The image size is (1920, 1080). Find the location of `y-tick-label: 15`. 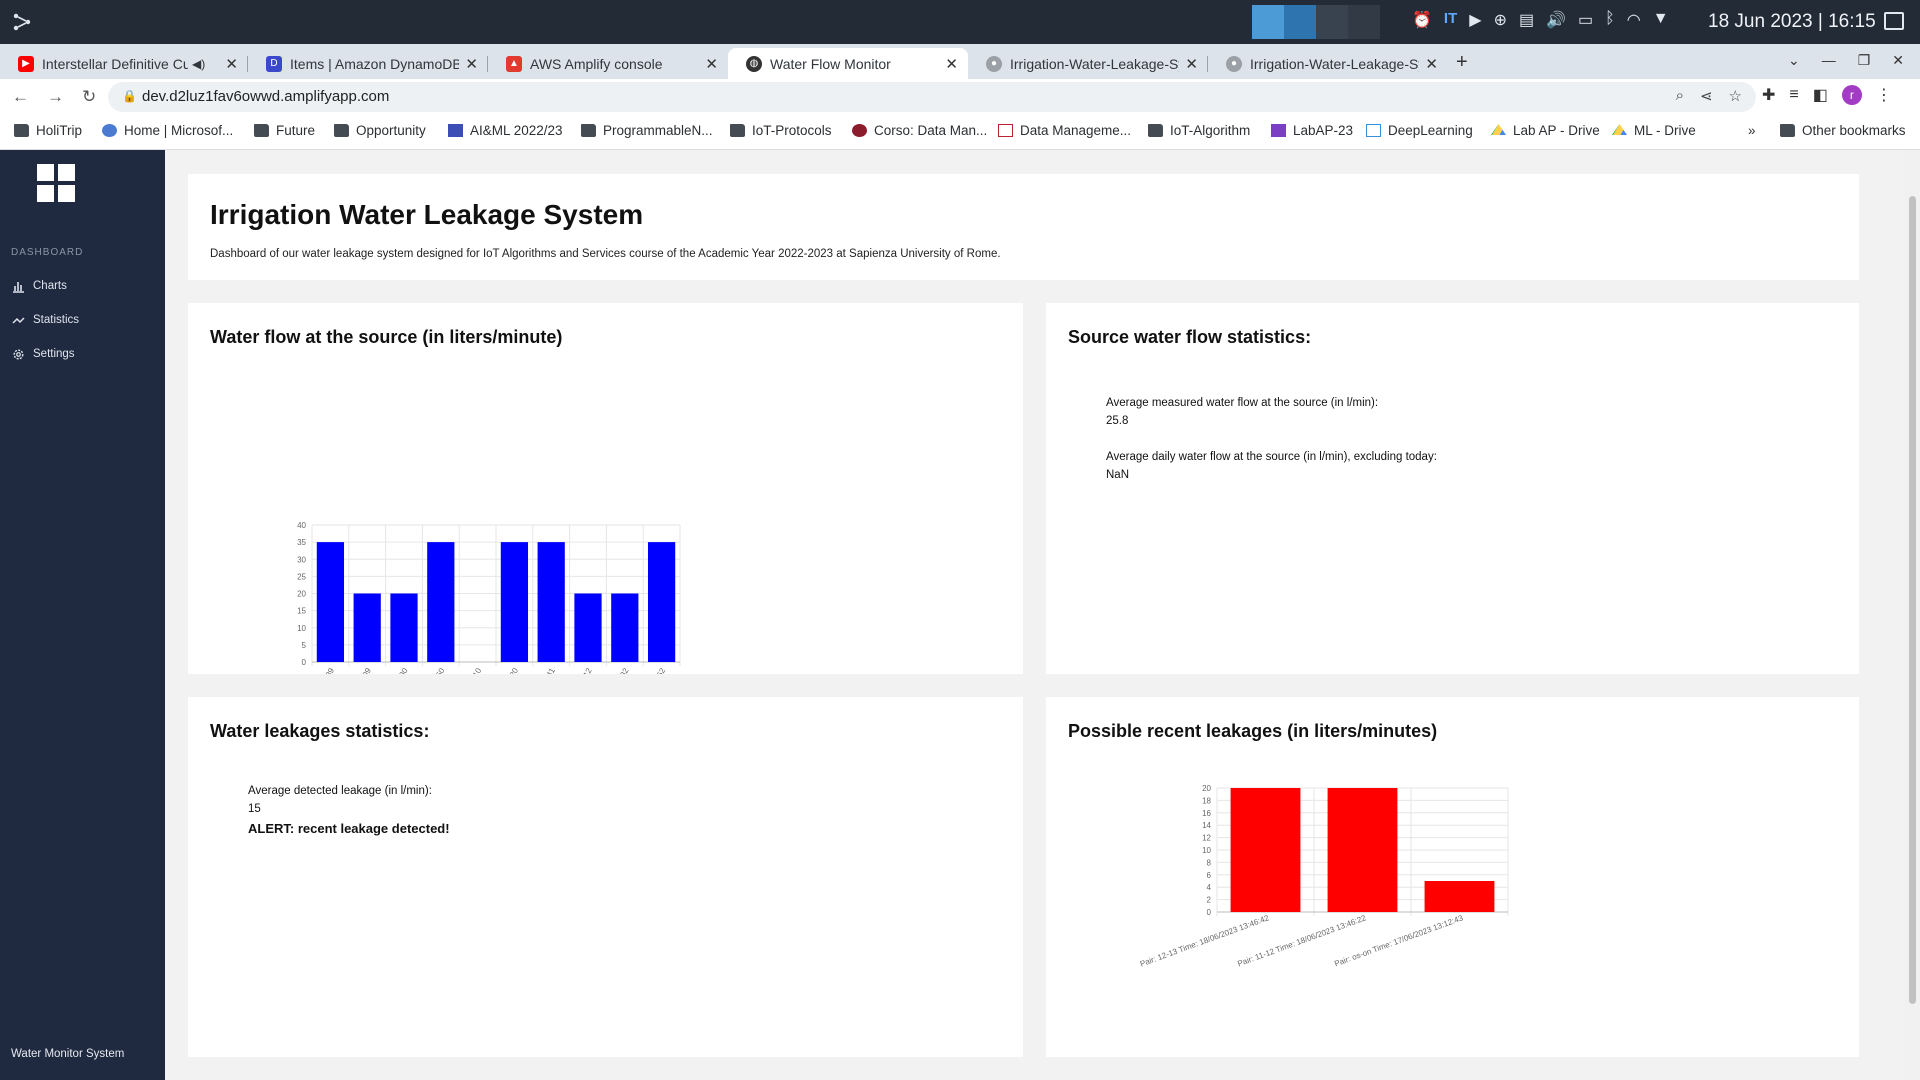

y-tick-label: 15 is located at coordinates (301, 611).